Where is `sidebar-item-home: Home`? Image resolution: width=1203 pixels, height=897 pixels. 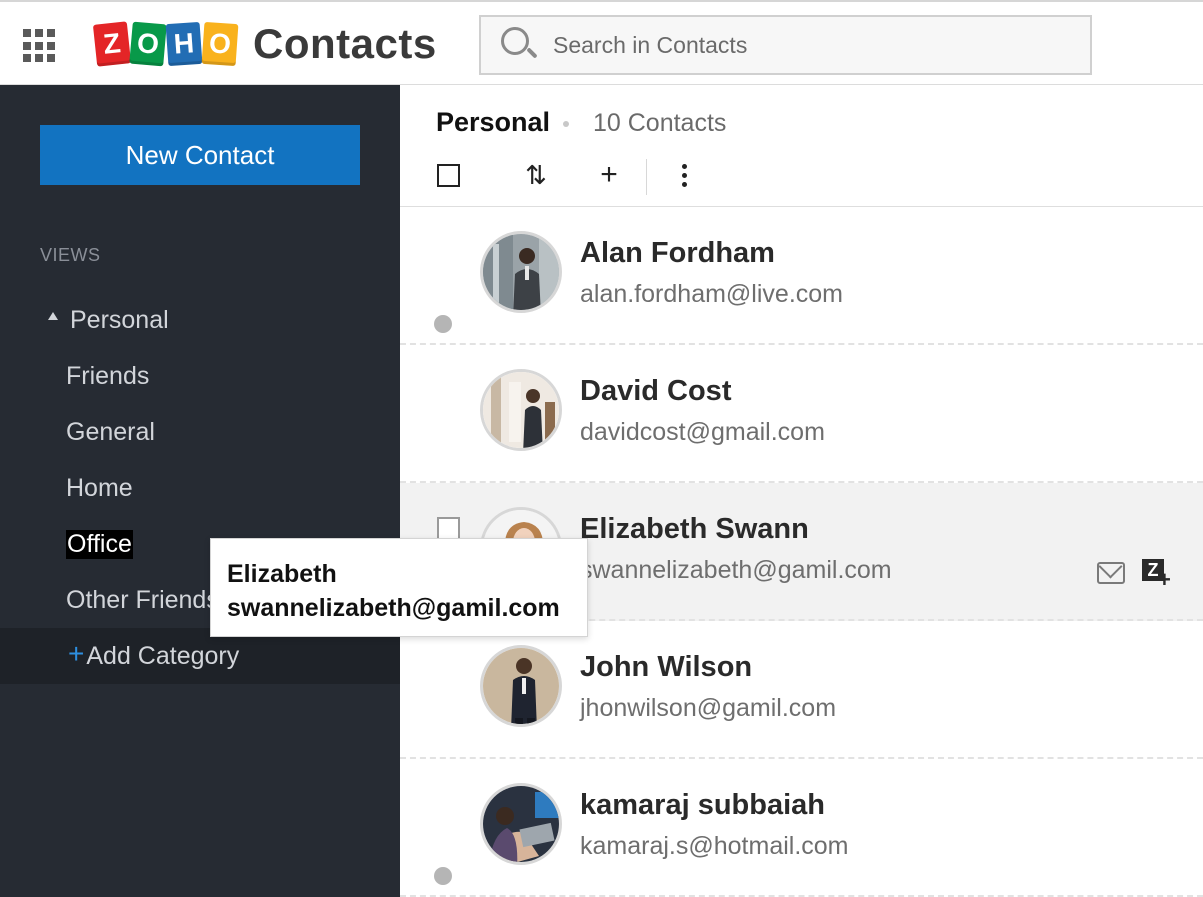
sidebar-item-home: Home is located at coordinates (200, 488).